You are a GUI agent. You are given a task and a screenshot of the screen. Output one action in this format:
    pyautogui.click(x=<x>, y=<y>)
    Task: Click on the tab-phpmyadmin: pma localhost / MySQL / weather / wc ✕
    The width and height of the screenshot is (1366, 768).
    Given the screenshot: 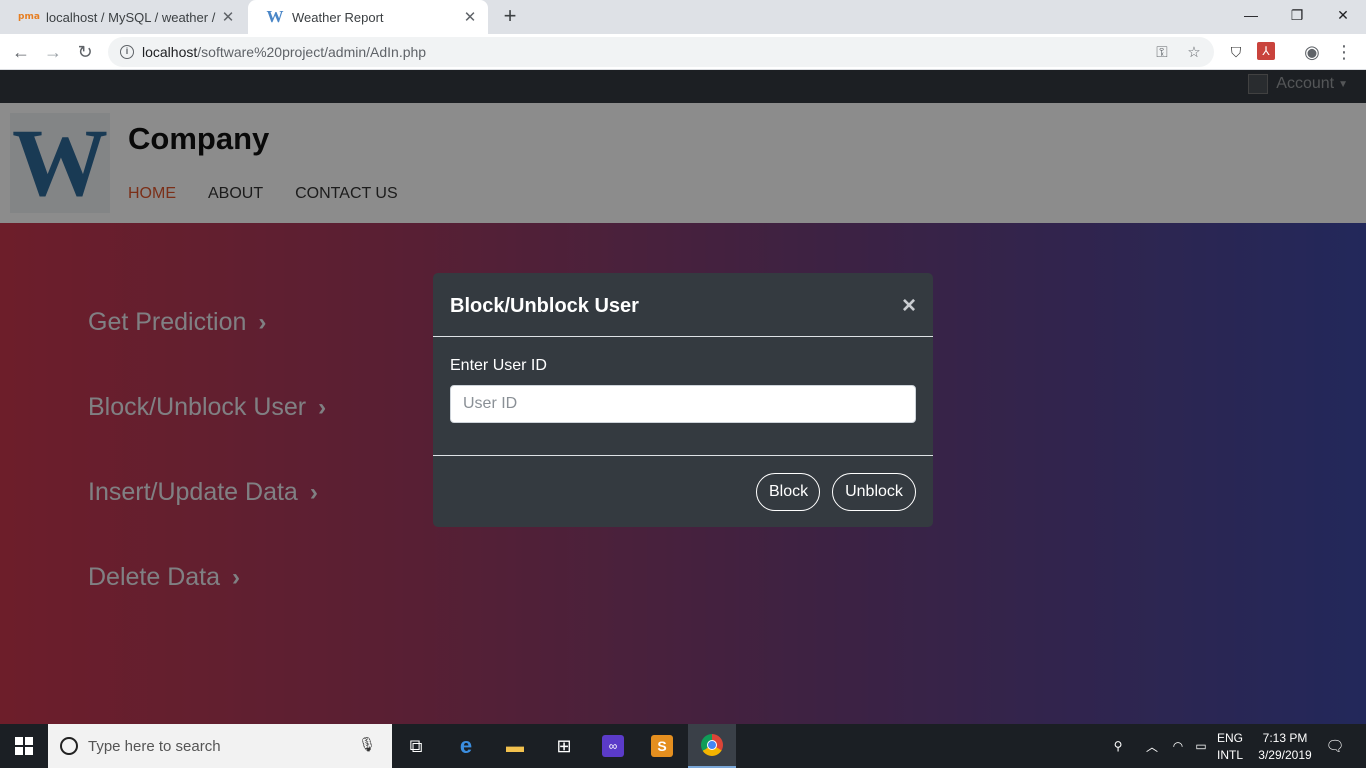 What is the action you would take?
    pyautogui.click(x=124, y=17)
    